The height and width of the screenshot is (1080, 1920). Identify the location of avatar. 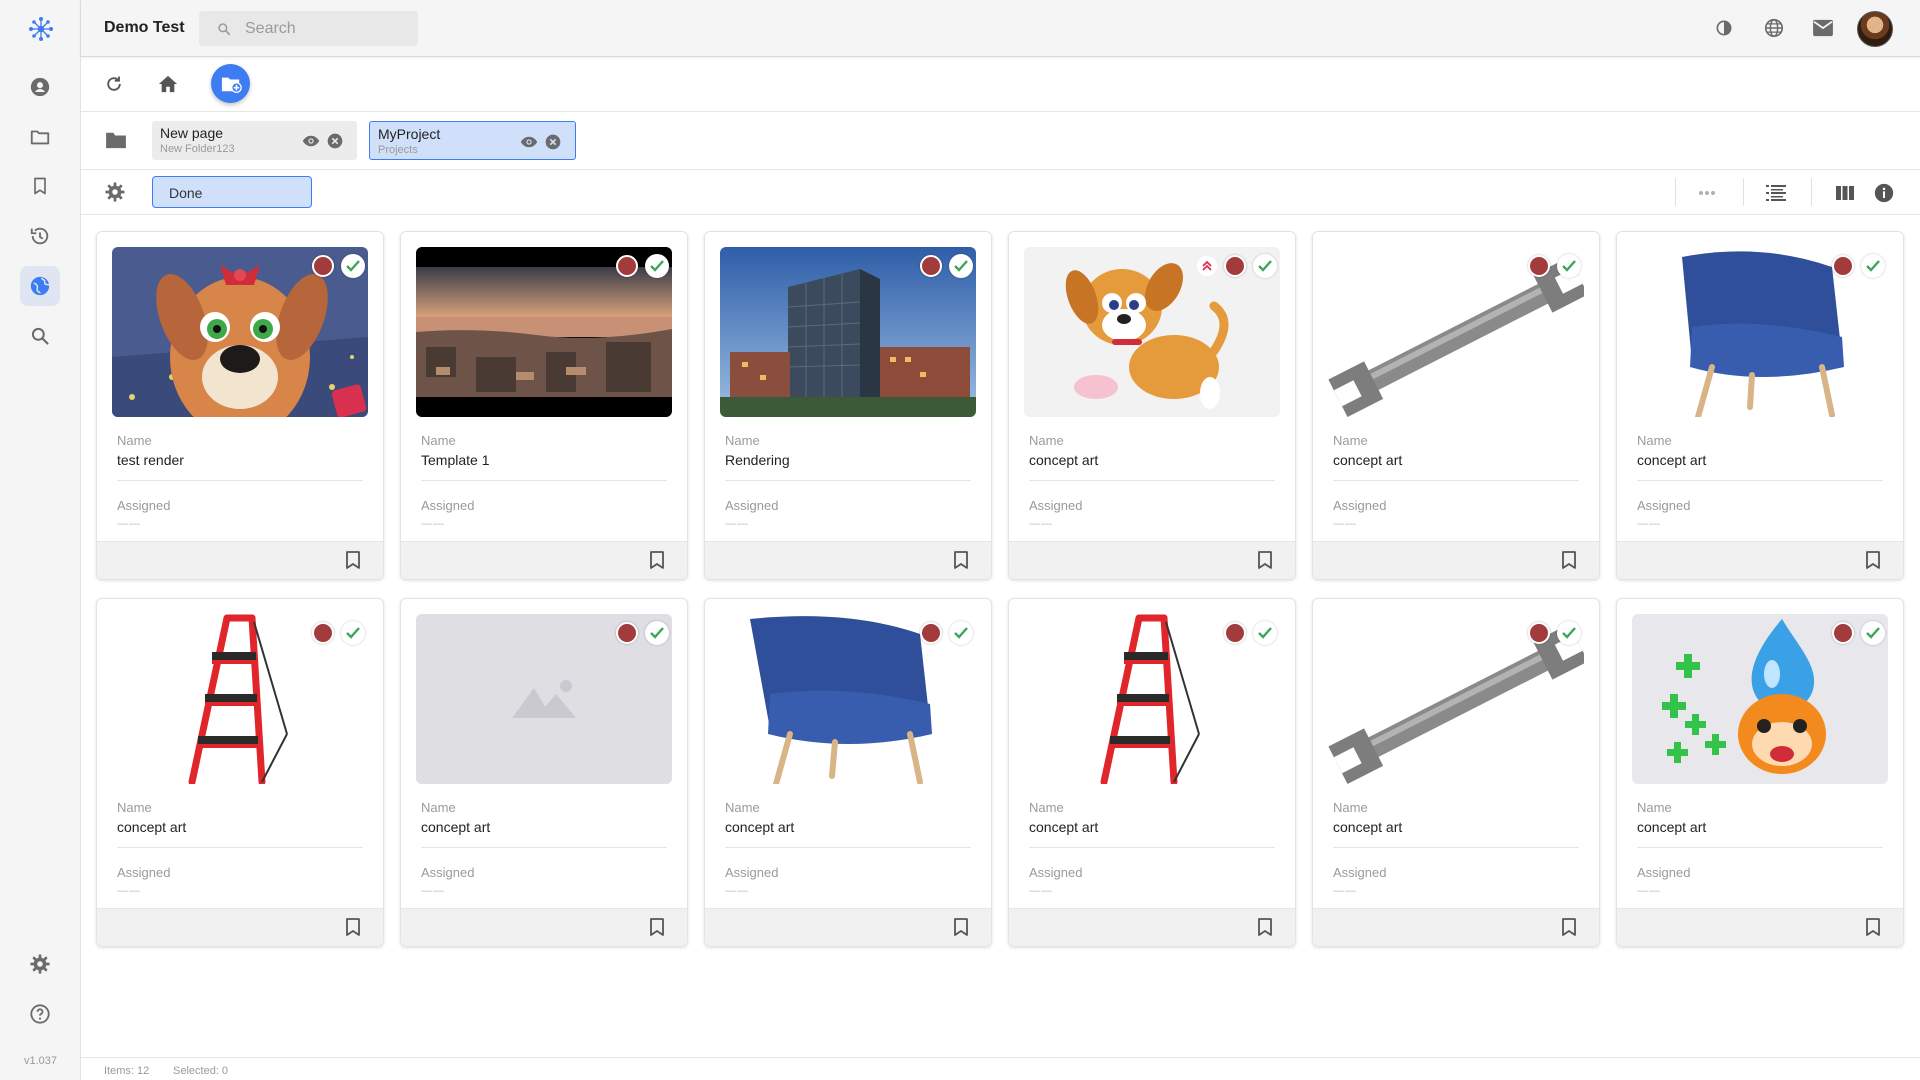
(1875, 29).